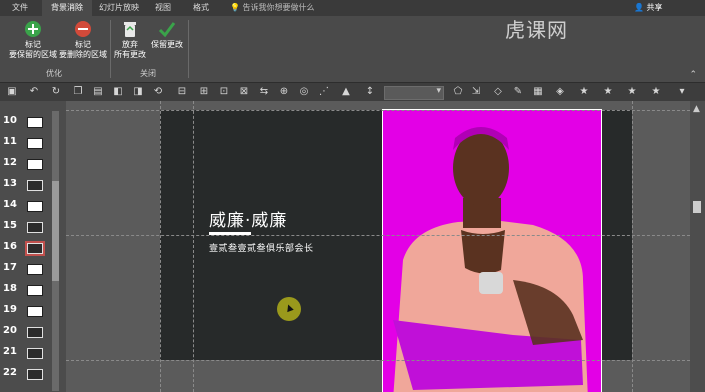 Image resolution: width=705 pixels, height=392 pixels. I want to click on copy-icon: ❐, so click(78, 92).